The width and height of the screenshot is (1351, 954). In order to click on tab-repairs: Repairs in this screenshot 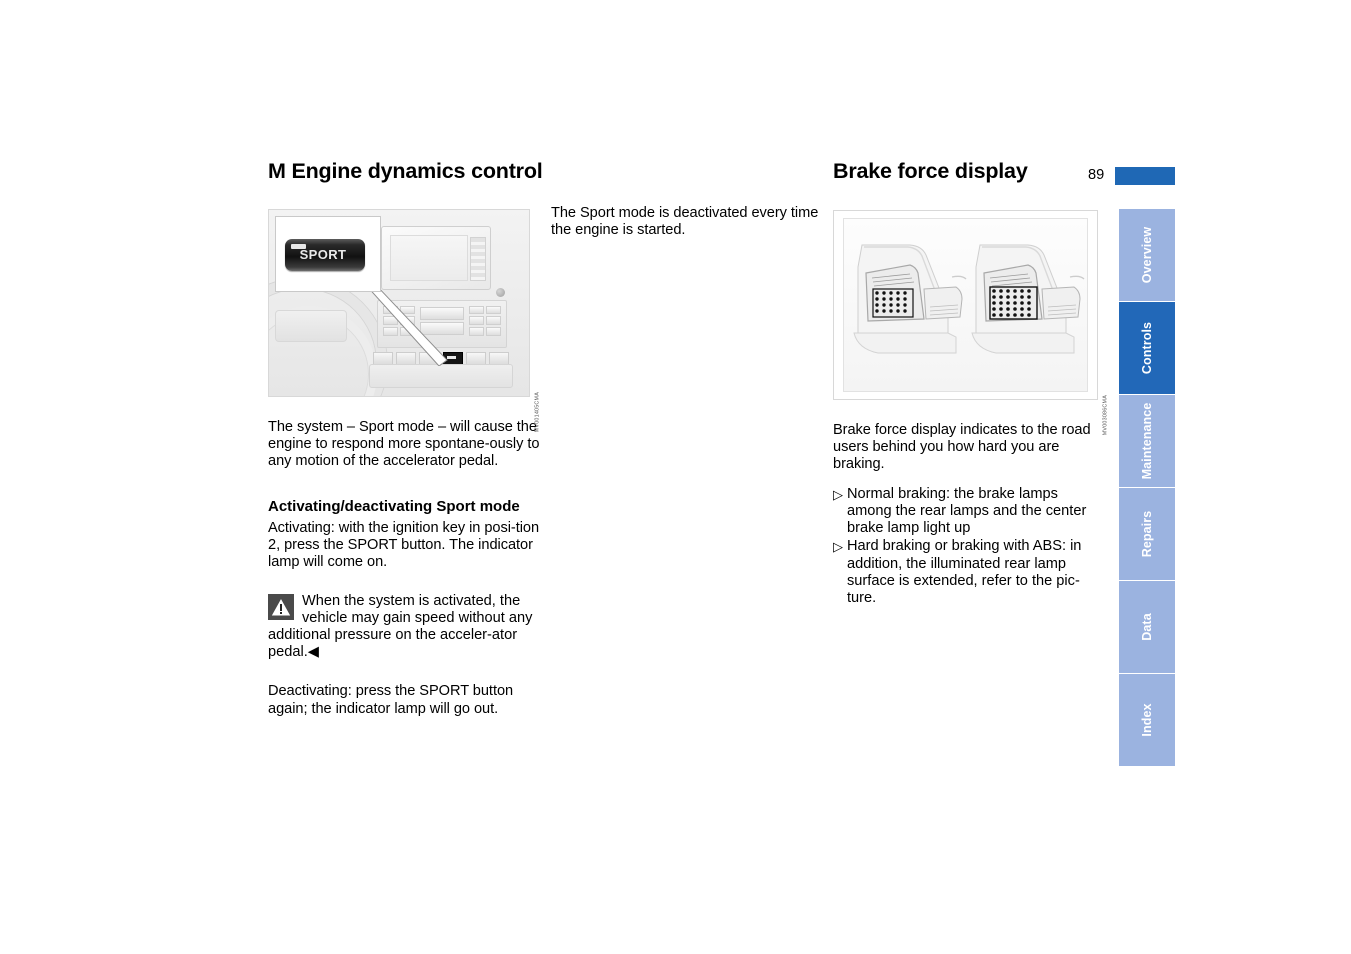, I will do `click(1147, 534)`.